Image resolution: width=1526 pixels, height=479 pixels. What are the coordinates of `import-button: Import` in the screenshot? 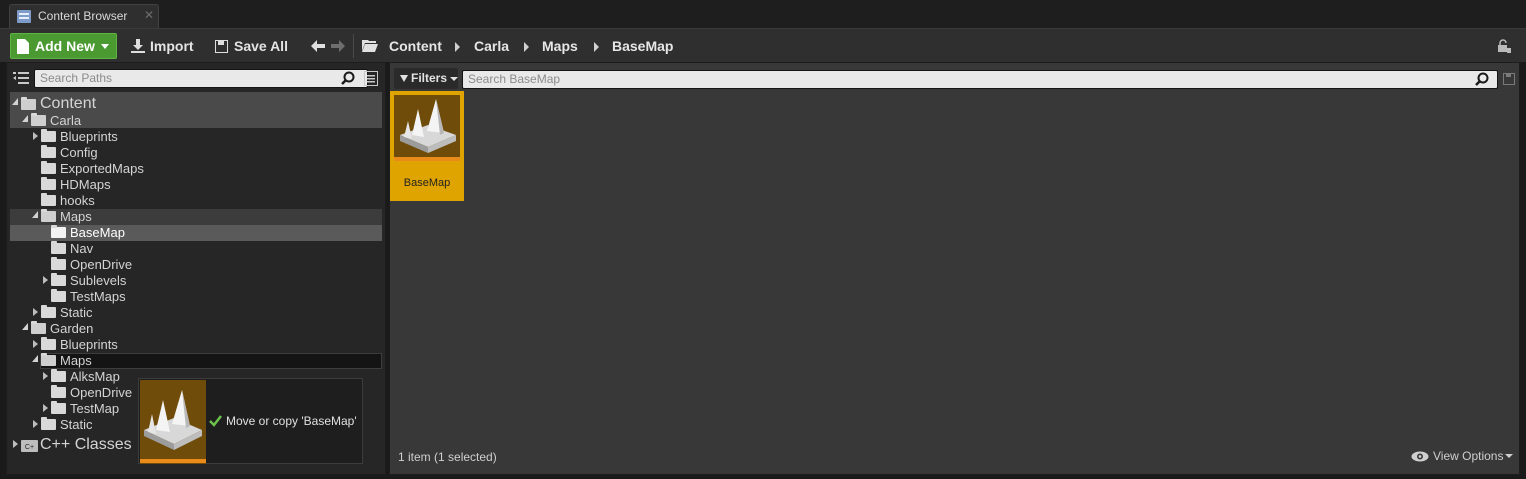 It's located at (162, 46).